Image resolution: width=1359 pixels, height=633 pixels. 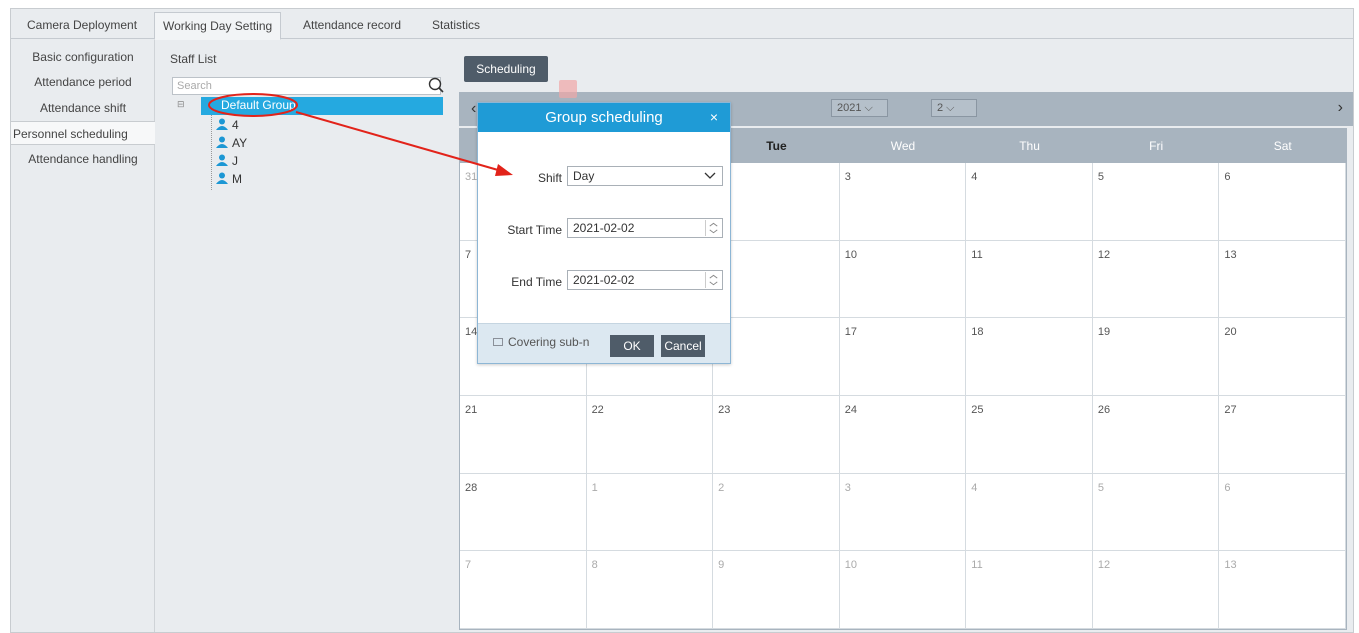 What do you see at coordinates (714, 117) in the screenshot?
I see `close-icon: ×` at bounding box center [714, 117].